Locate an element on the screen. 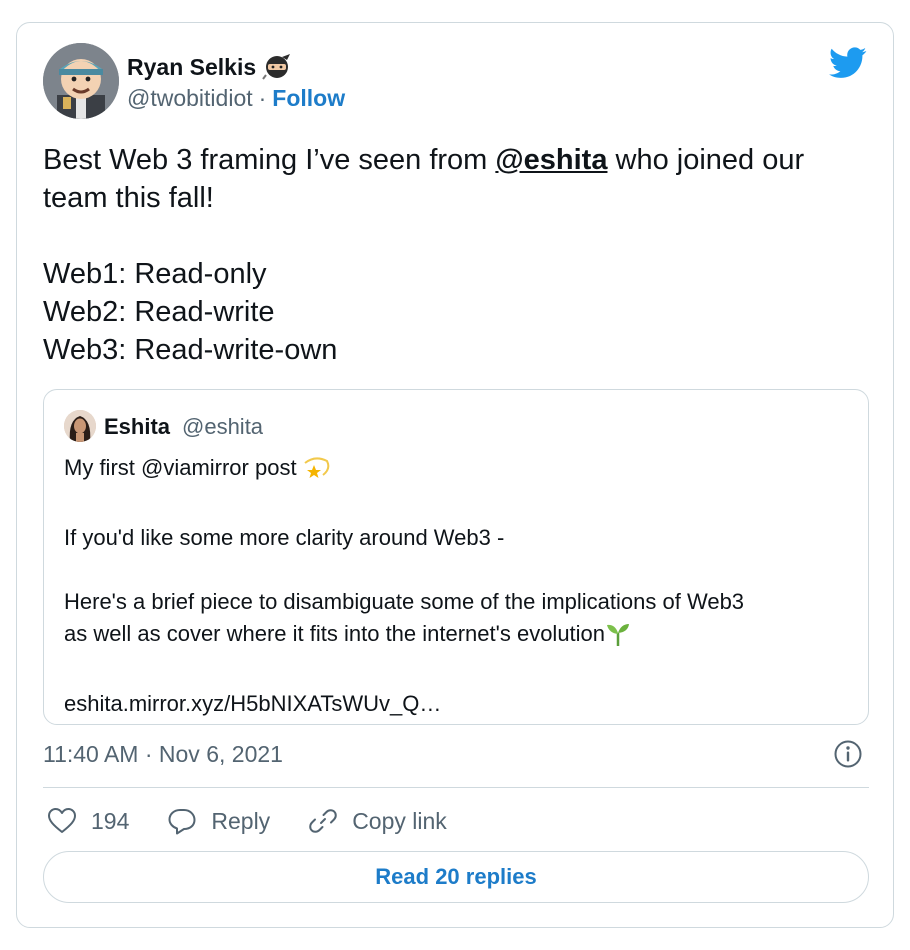 The width and height of the screenshot is (910, 950). copy-link-label: Copy link is located at coordinates (399, 820).